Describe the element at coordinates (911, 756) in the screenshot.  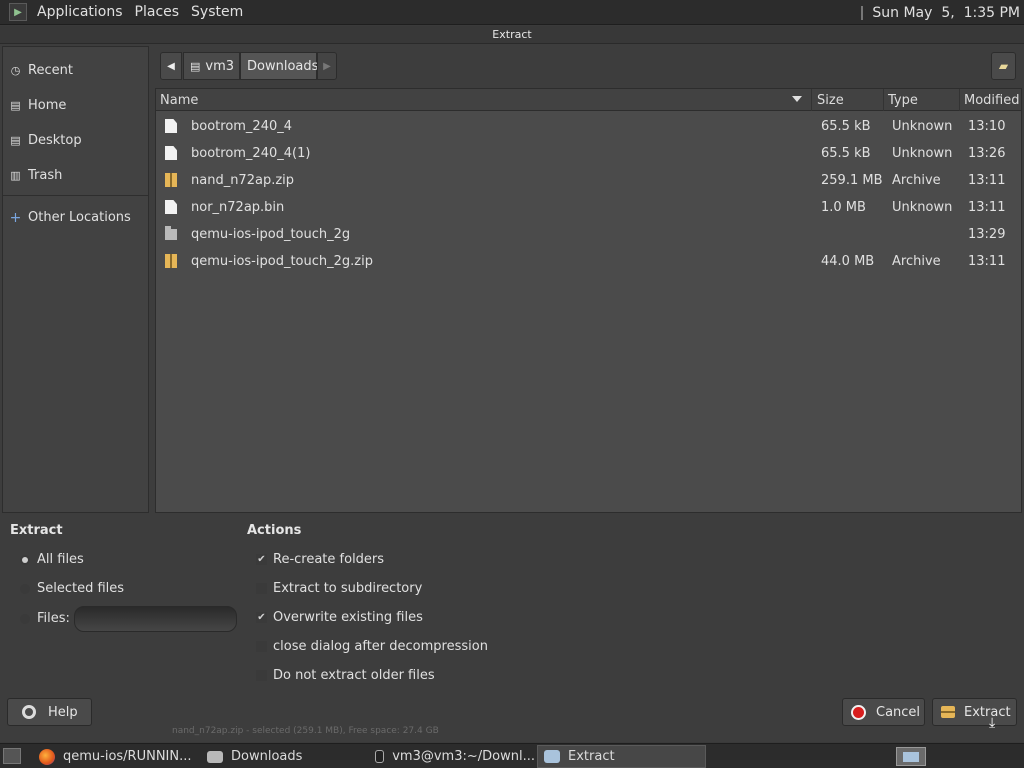
I see `workspace-switcher-icon` at that location.